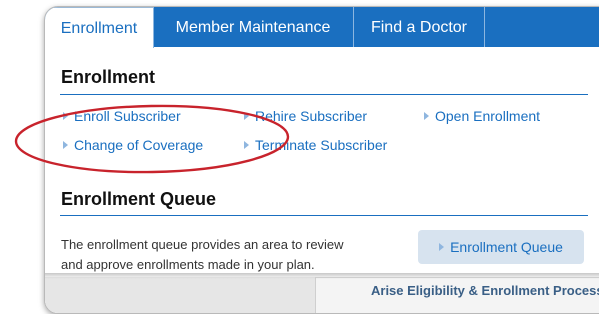 Image resolution: width=599 pixels, height=314 pixels. What do you see at coordinates (108, 77) in the screenshot?
I see `enrollment-heading: Enrollment` at bounding box center [108, 77].